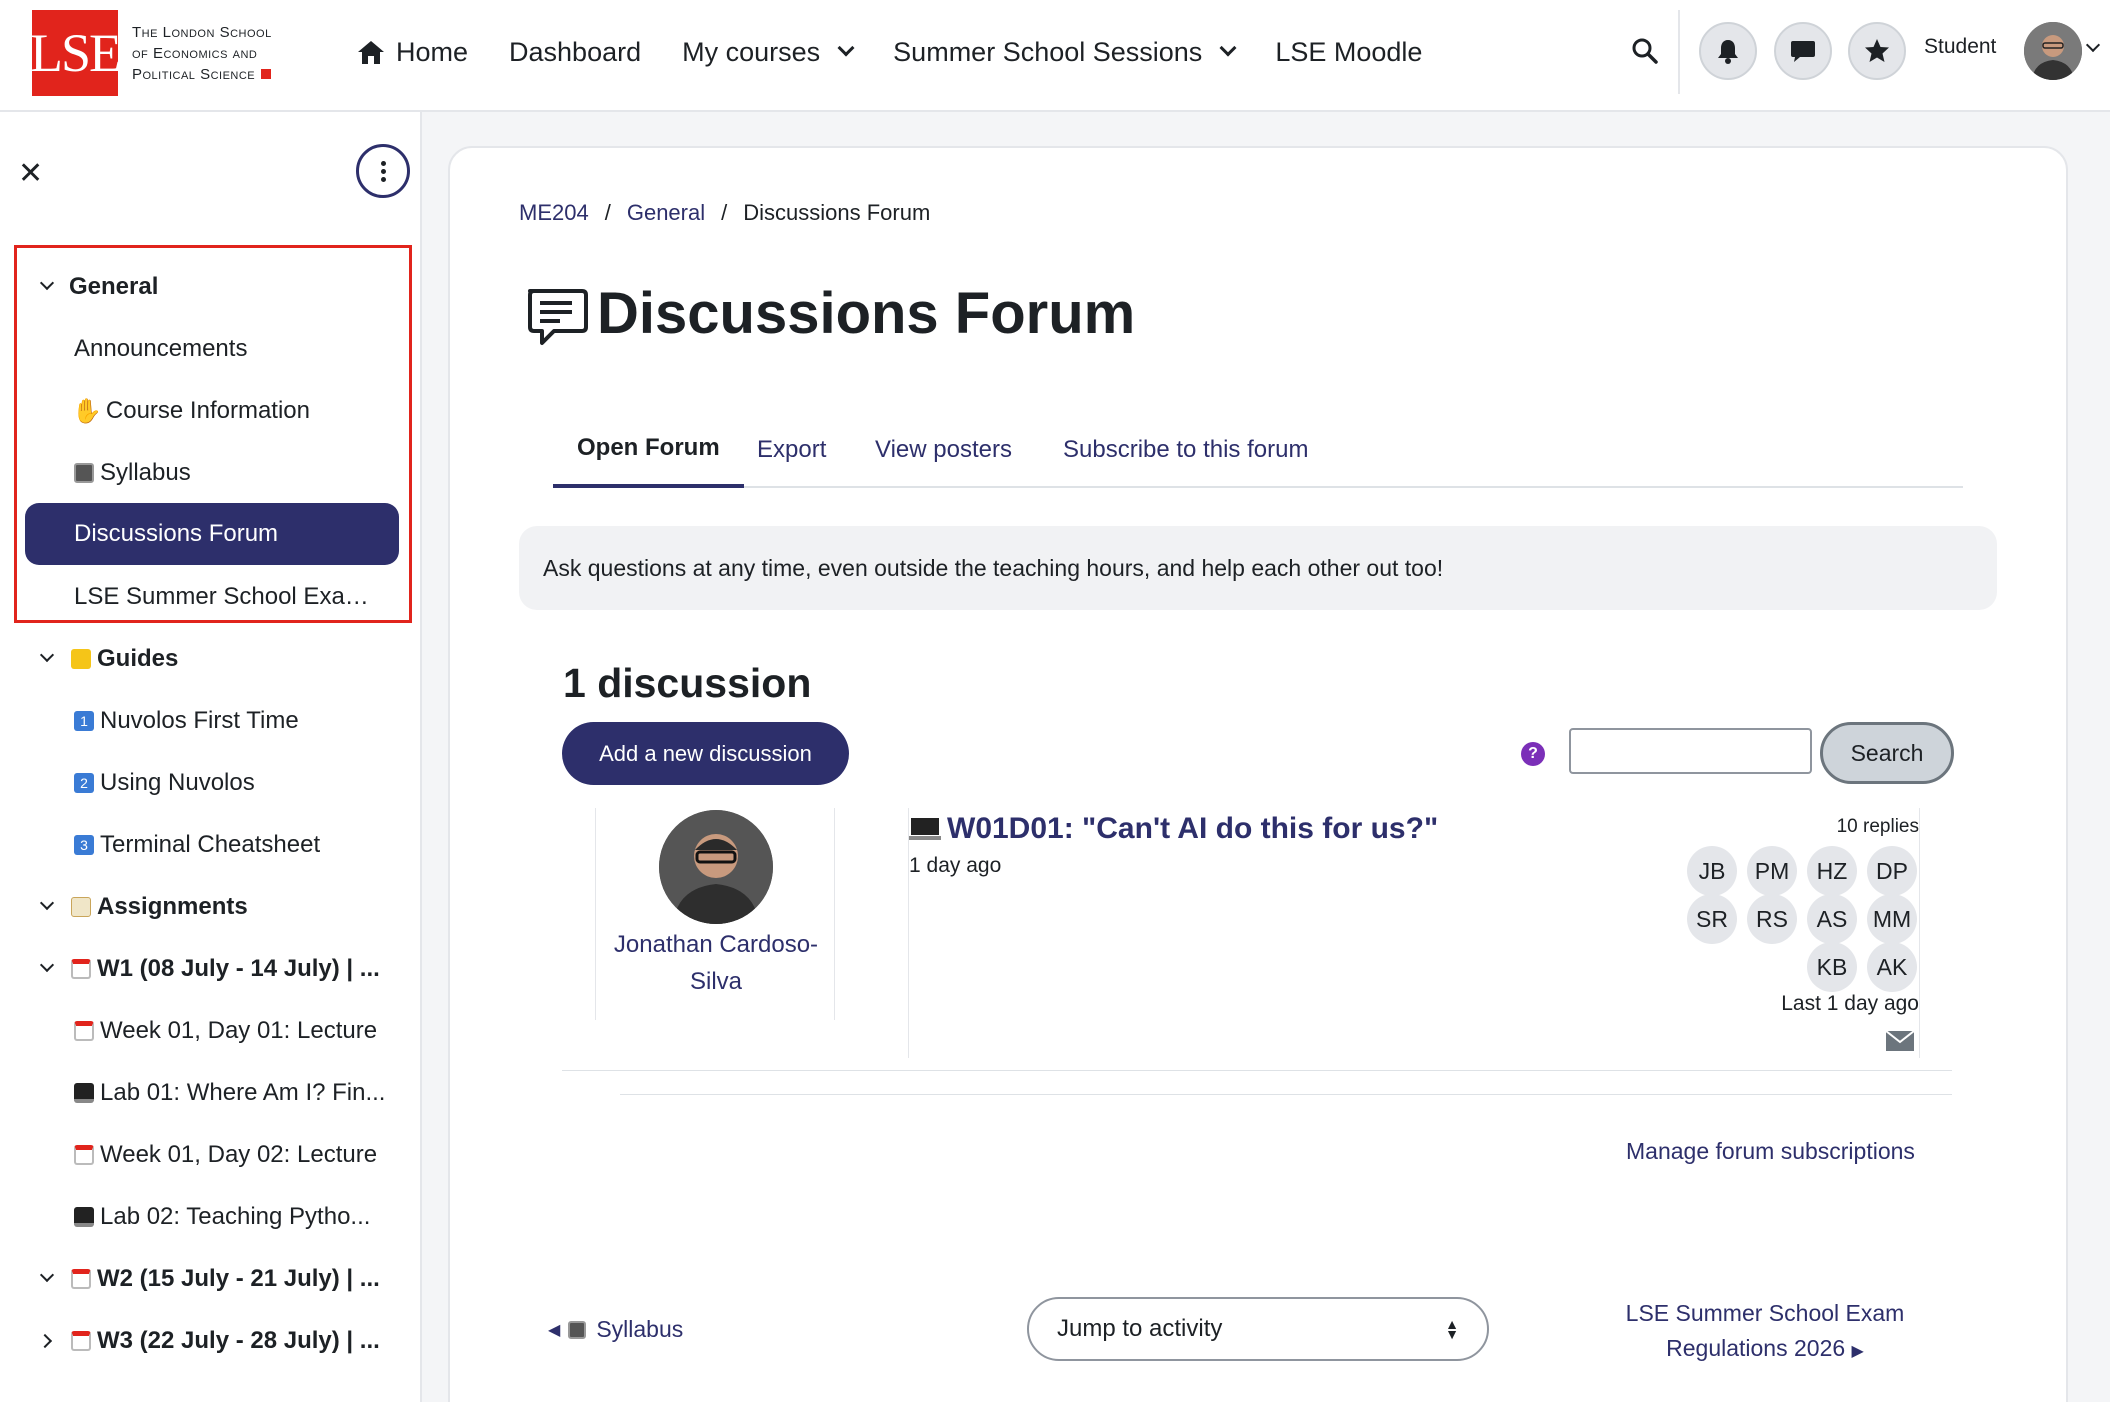  What do you see at coordinates (1772, 919) in the screenshot?
I see `replier-avatar: RS` at bounding box center [1772, 919].